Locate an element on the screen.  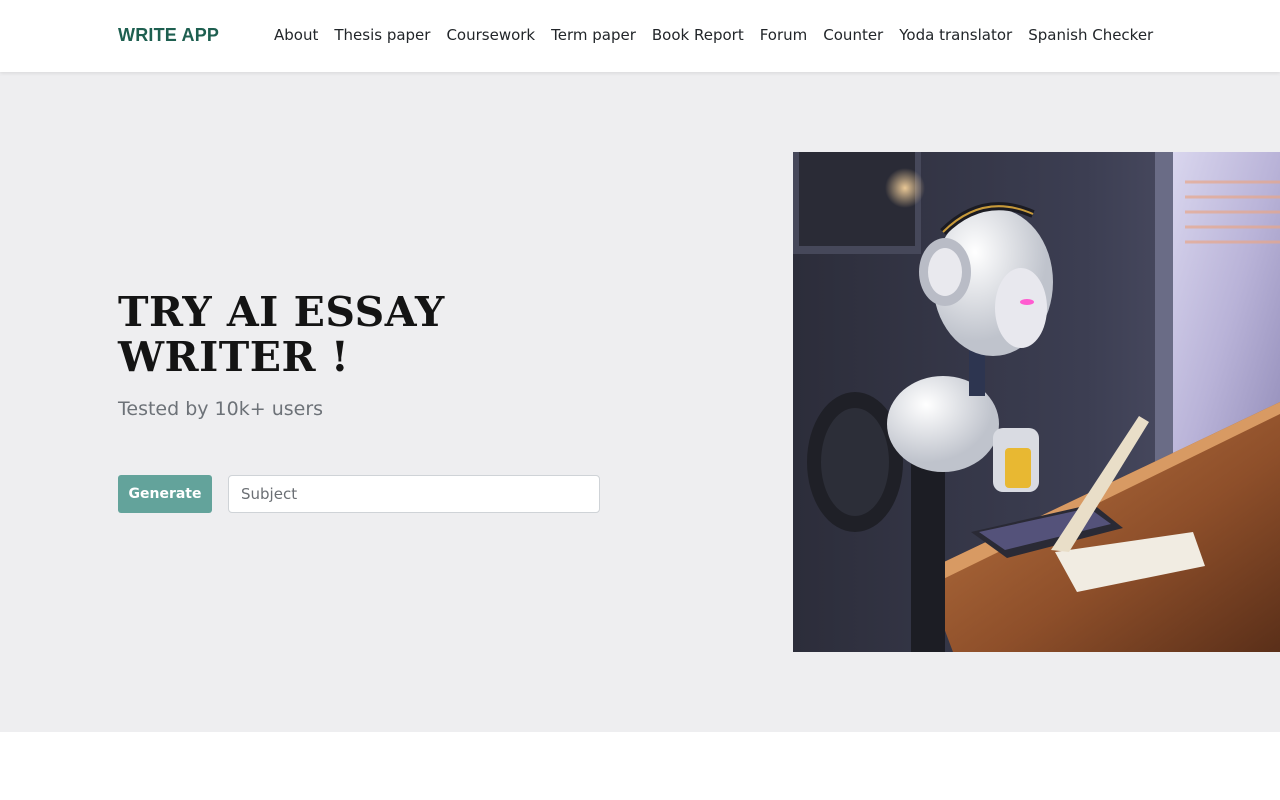
nav-link-counter: Counter is located at coordinates (853, 35).